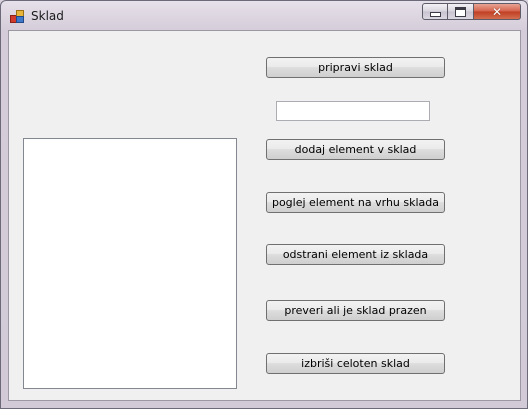 Image resolution: width=528 pixels, height=409 pixels. What do you see at coordinates (355, 67) in the screenshot?
I see `prepare-stack-button: pripravi sklad` at bounding box center [355, 67].